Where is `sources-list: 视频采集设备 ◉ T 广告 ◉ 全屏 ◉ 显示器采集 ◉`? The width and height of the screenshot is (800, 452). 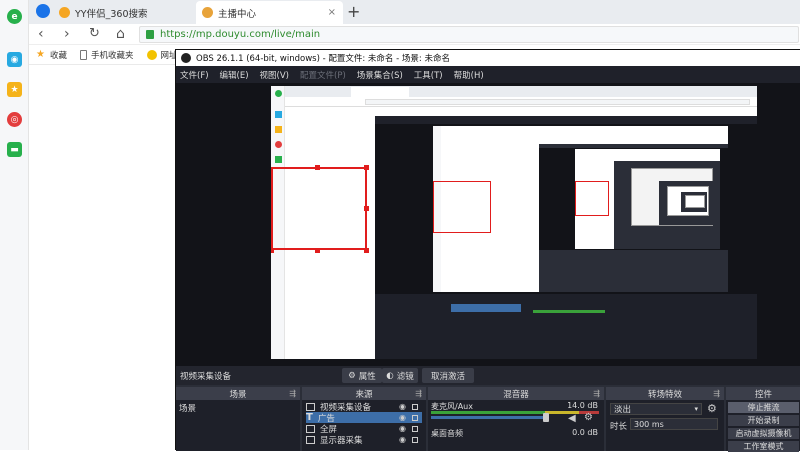
sources-list: 视频采集设备 ◉ T 广告 ◉ 全屏 ◉ 显示器采集 ◉ is located at coordinates (364, 425).